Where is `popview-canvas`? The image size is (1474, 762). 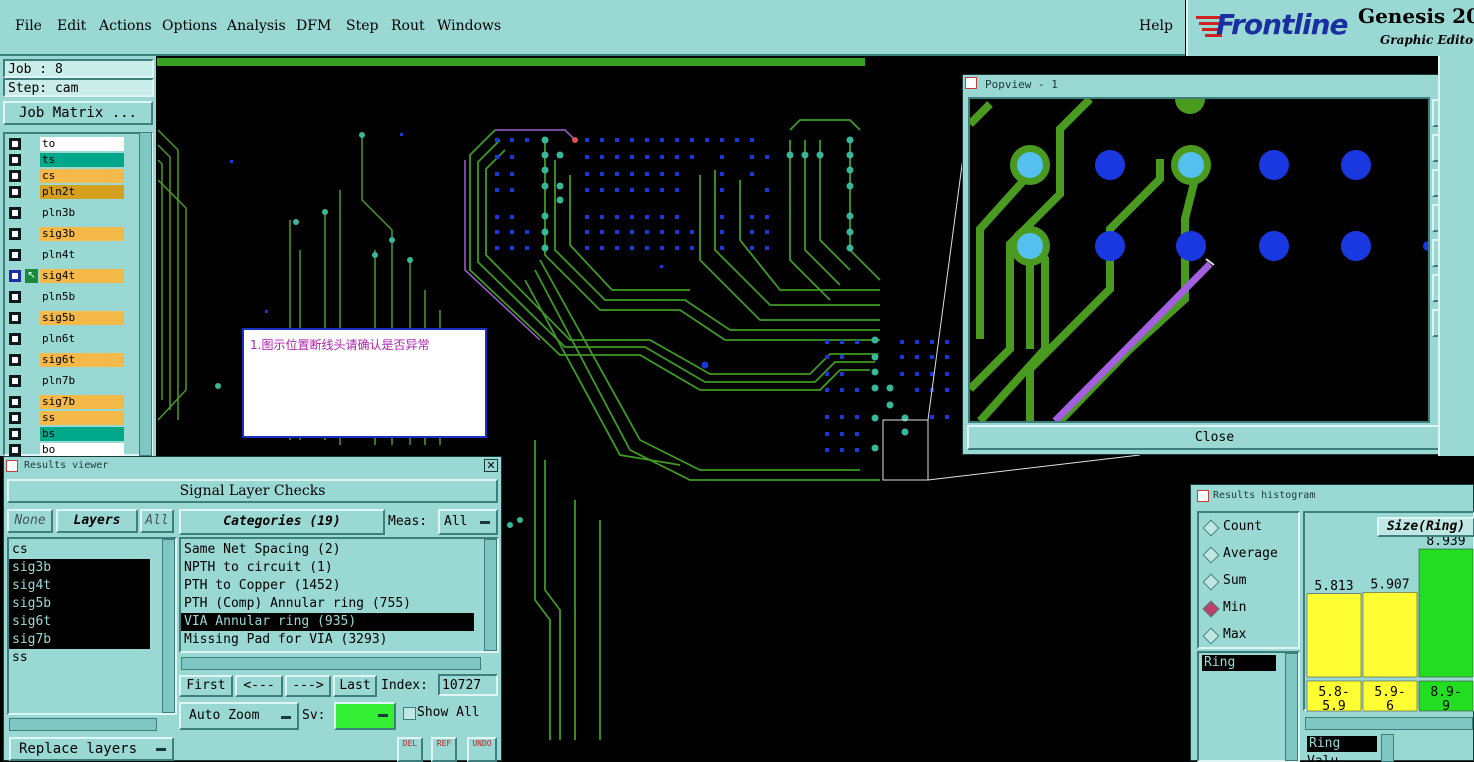 popview-canvas is located at coordinates (1199, 260).